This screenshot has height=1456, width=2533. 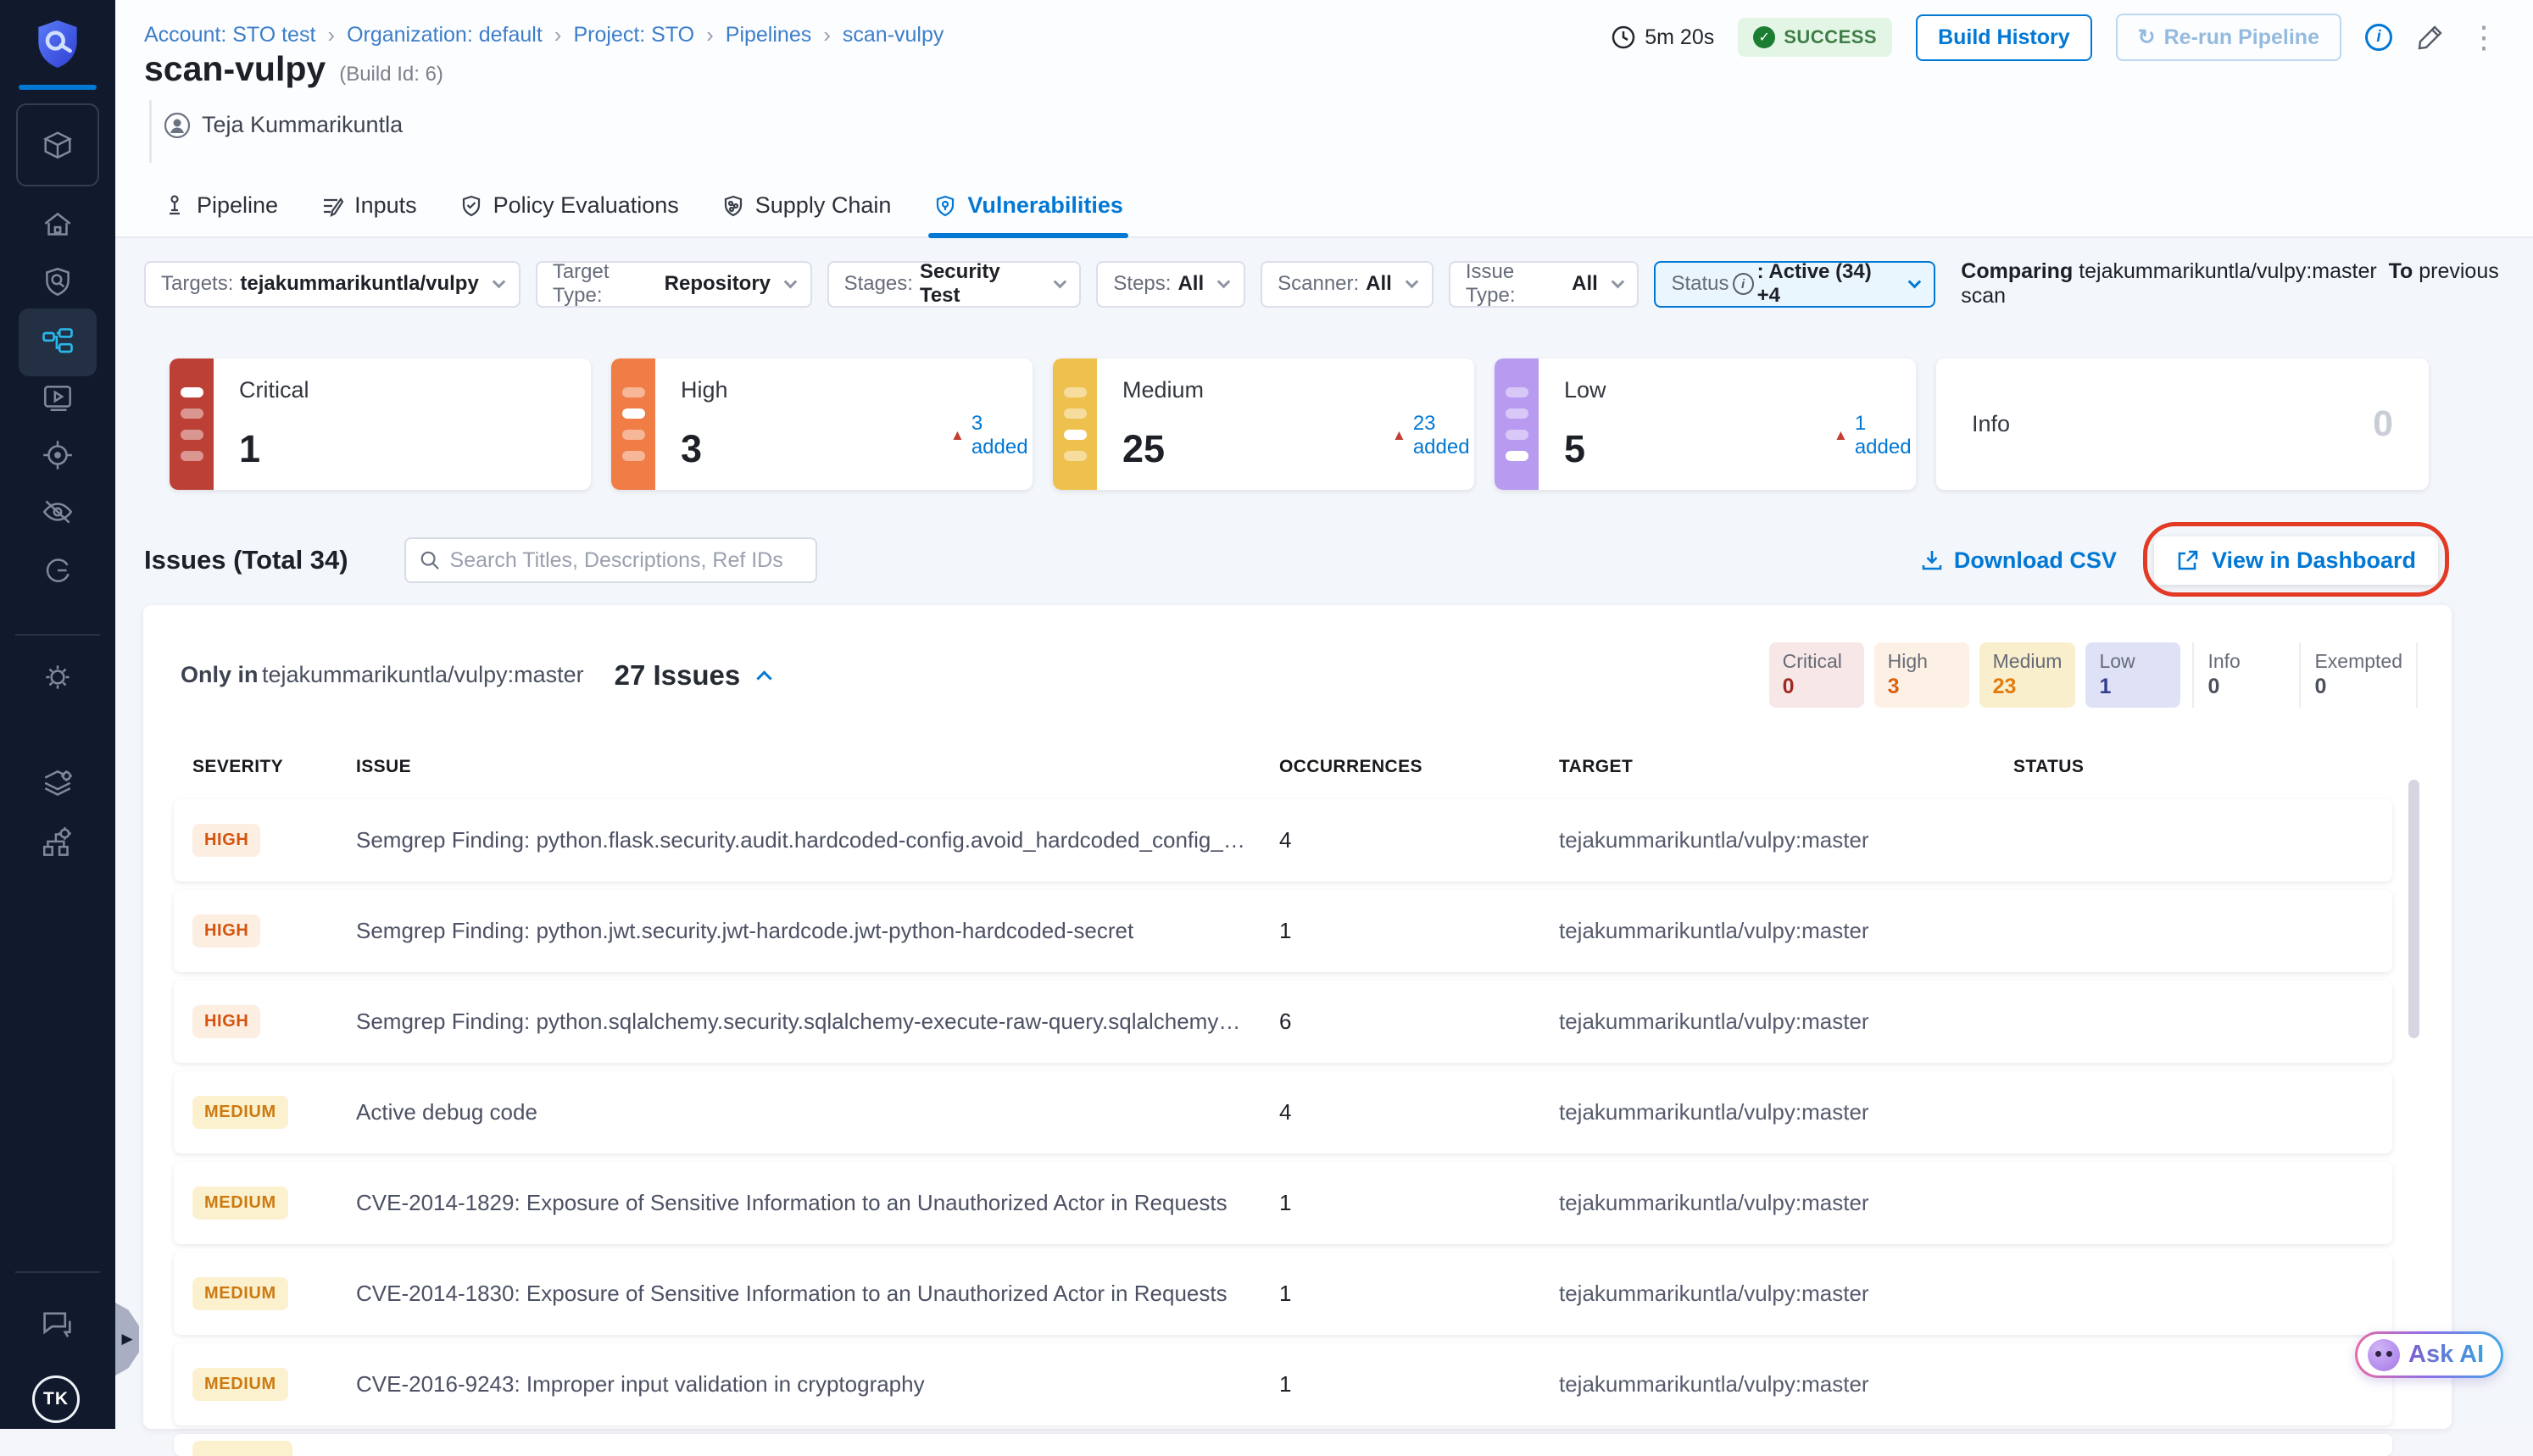 I want to click on target-value: tejakummarikuntla/vulpy:master, so click(x=1714, y=1294).